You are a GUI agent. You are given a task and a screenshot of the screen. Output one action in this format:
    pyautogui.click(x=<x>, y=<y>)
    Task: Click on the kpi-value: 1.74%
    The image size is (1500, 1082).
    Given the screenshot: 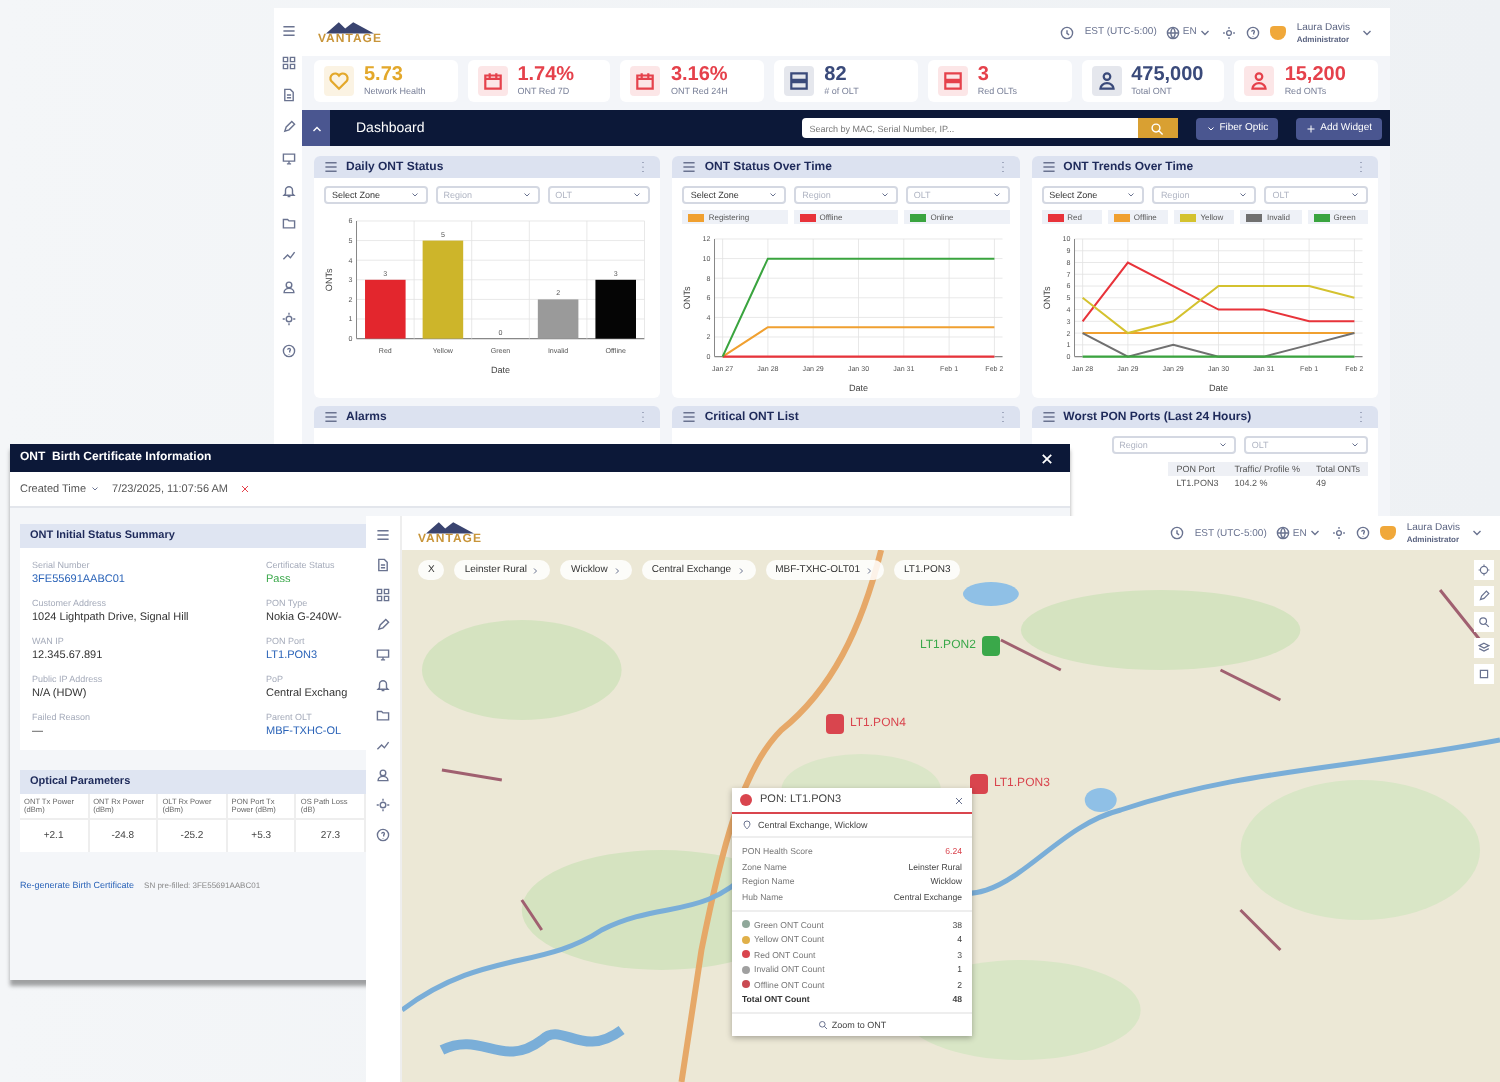 What is the action you would take?
    pyautogui.click(x=546, y=76)
    